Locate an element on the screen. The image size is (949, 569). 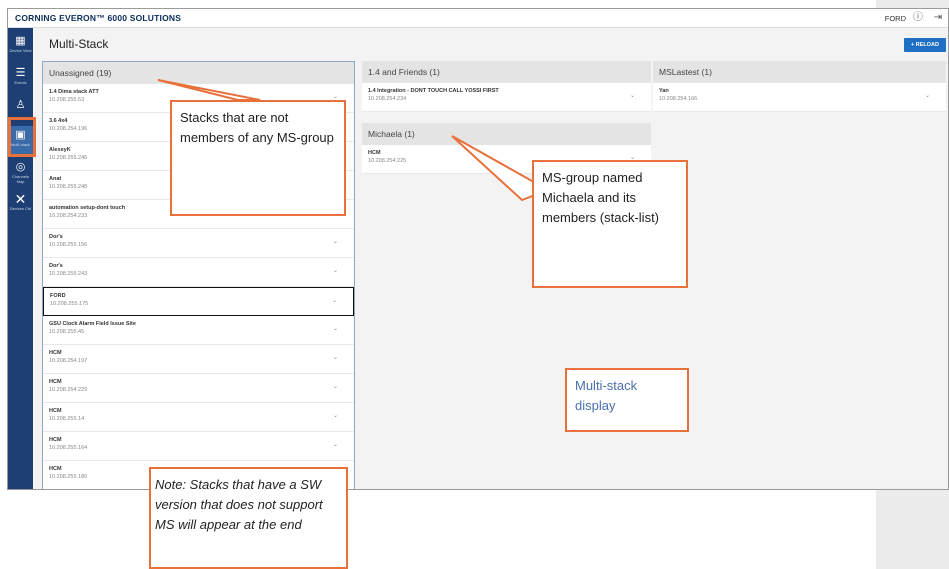
logout-icon: ⇥ is located at coordinates (938, 18).